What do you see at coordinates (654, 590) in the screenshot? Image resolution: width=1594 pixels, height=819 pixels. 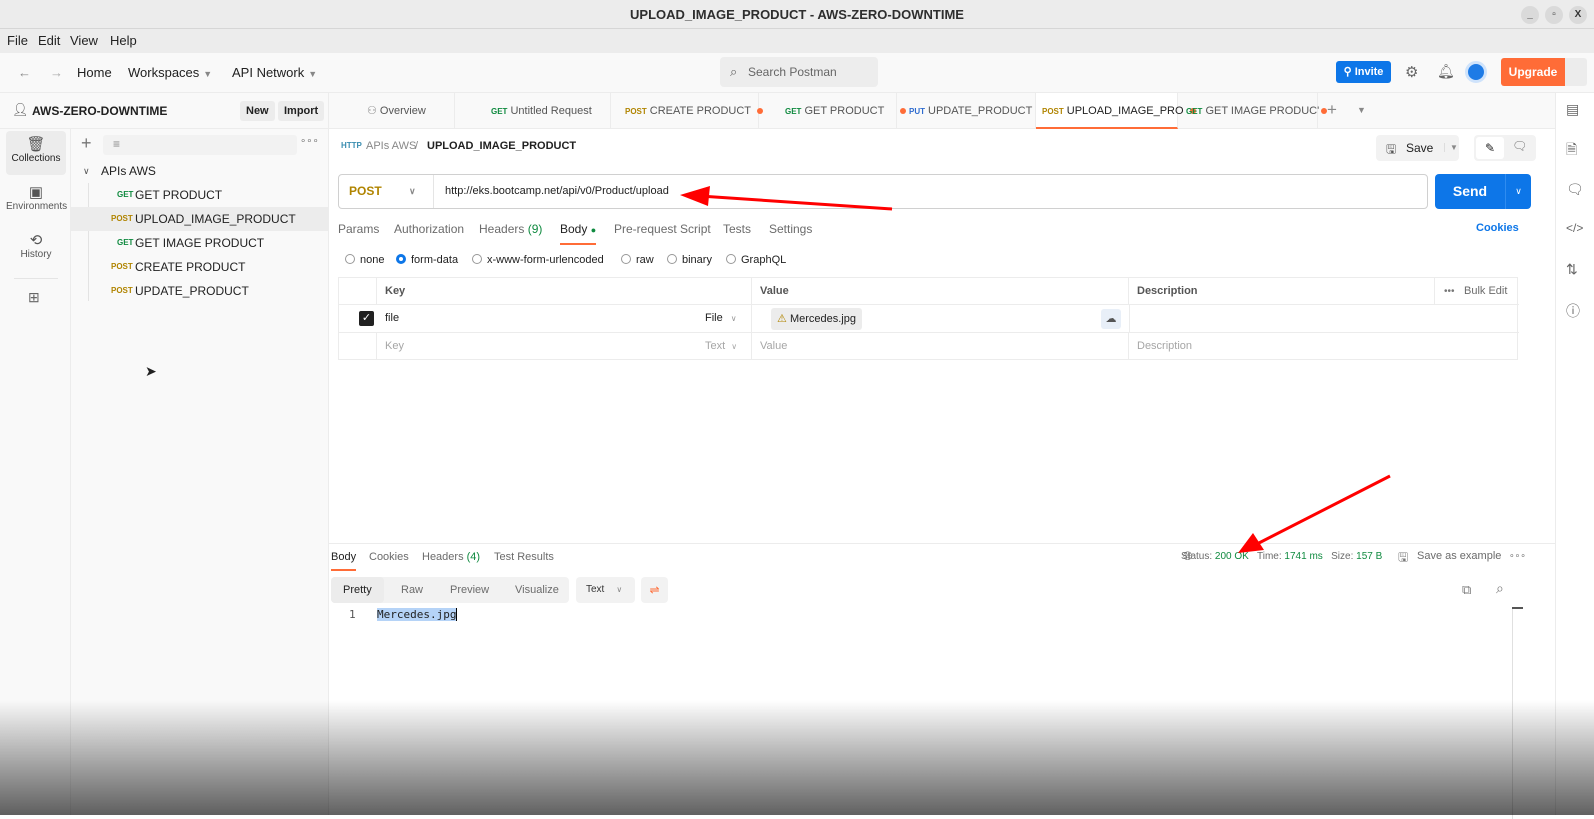 I see `wrap-lines-icon: ⇌` at bounding box center [654, 590].